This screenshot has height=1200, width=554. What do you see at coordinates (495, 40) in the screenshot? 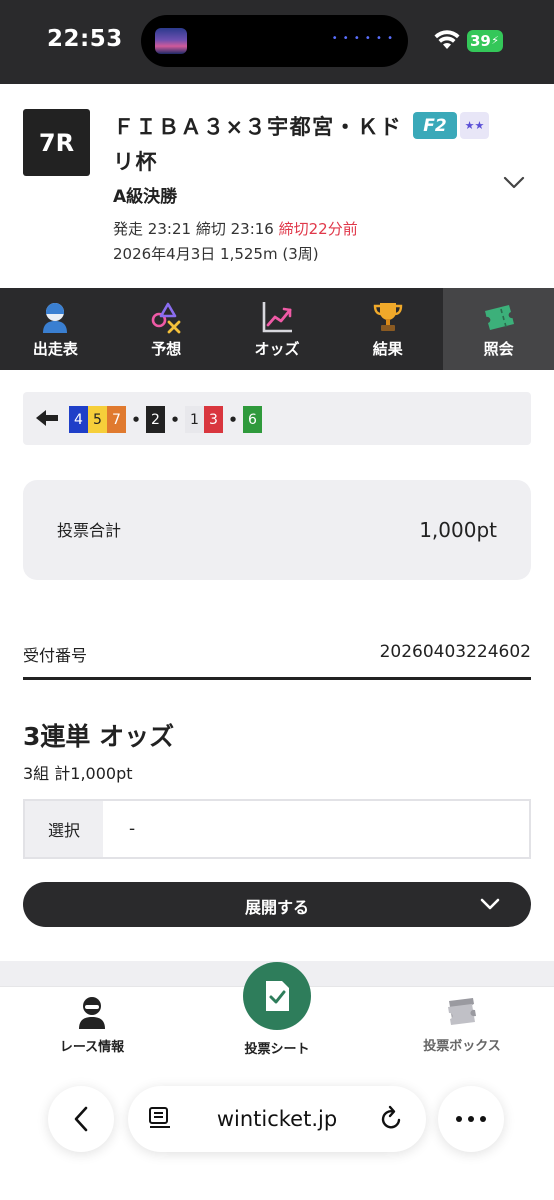
I see `charging-bolt-icon: ⚡` at bounding box center [495, 40].